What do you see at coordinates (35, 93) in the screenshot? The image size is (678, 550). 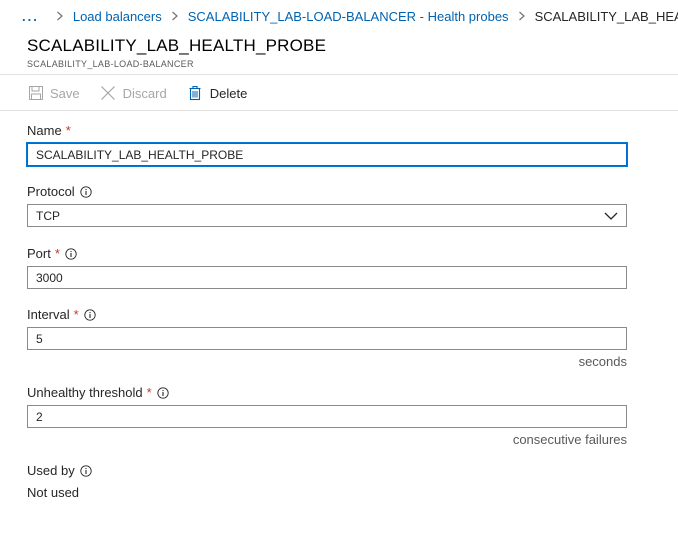 I see `save-icon` at bounding box center [35, 93].